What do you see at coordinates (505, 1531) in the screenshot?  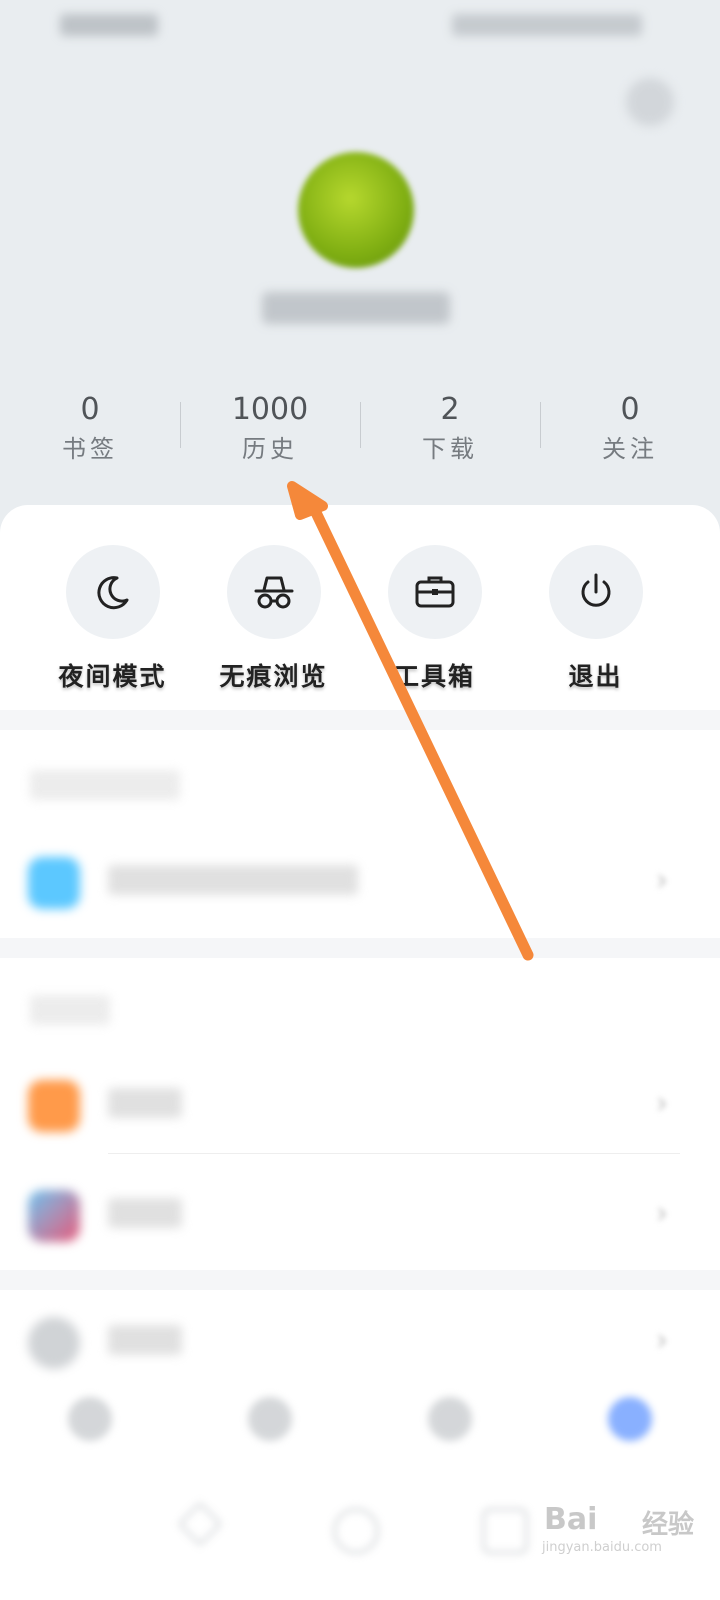 I see `recents-icon` at bounding box center [505, 1531].